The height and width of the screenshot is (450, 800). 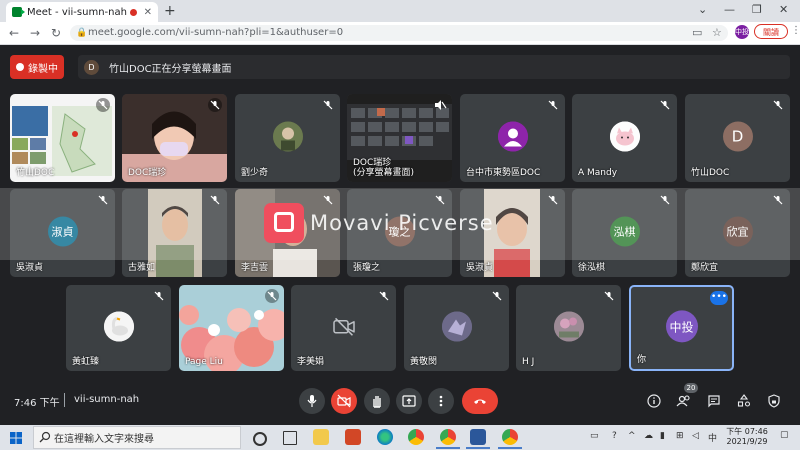 What do you see at coordinates (719, 298) in the screenshot?
I see `more-options-button: •••` at bounding box center [719, 298].